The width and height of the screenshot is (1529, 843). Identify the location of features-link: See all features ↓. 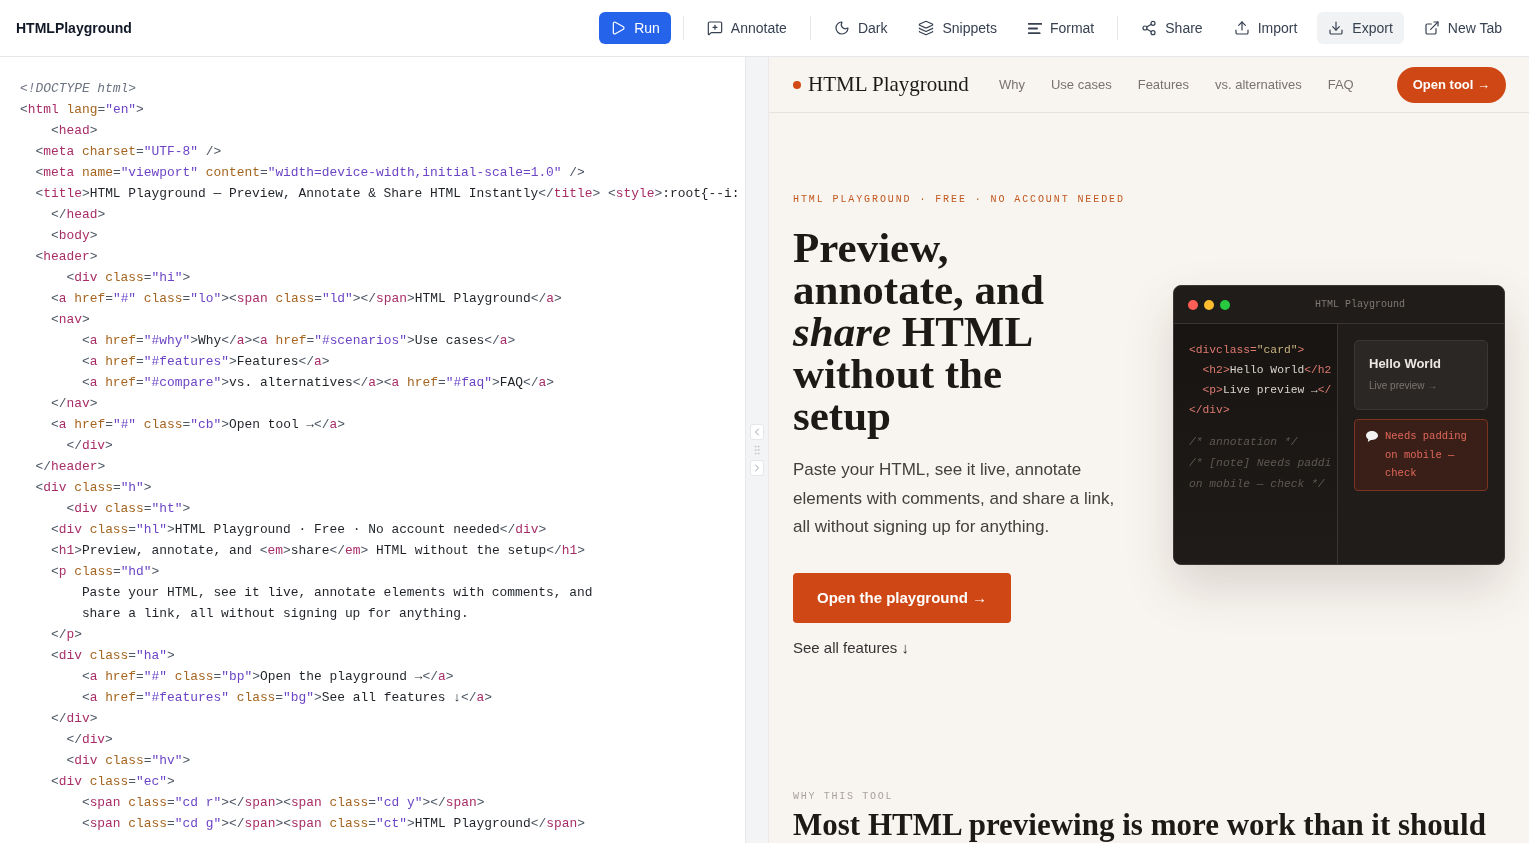
(851, 647).